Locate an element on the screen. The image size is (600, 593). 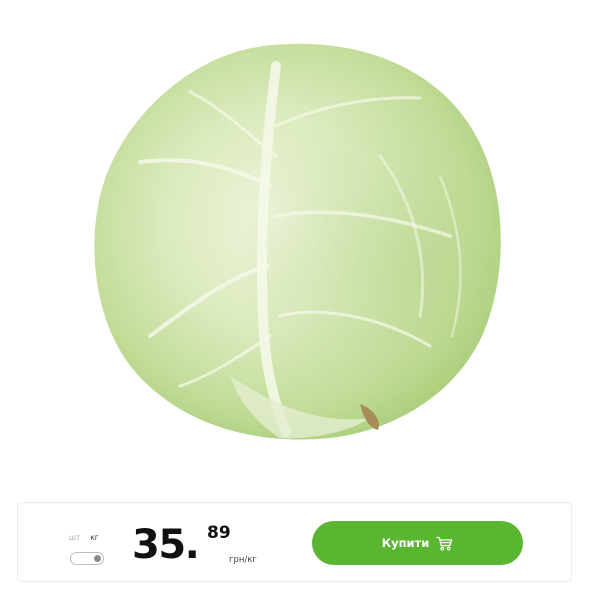
unit-switch: шт кг is located at coordinates (91, 549).